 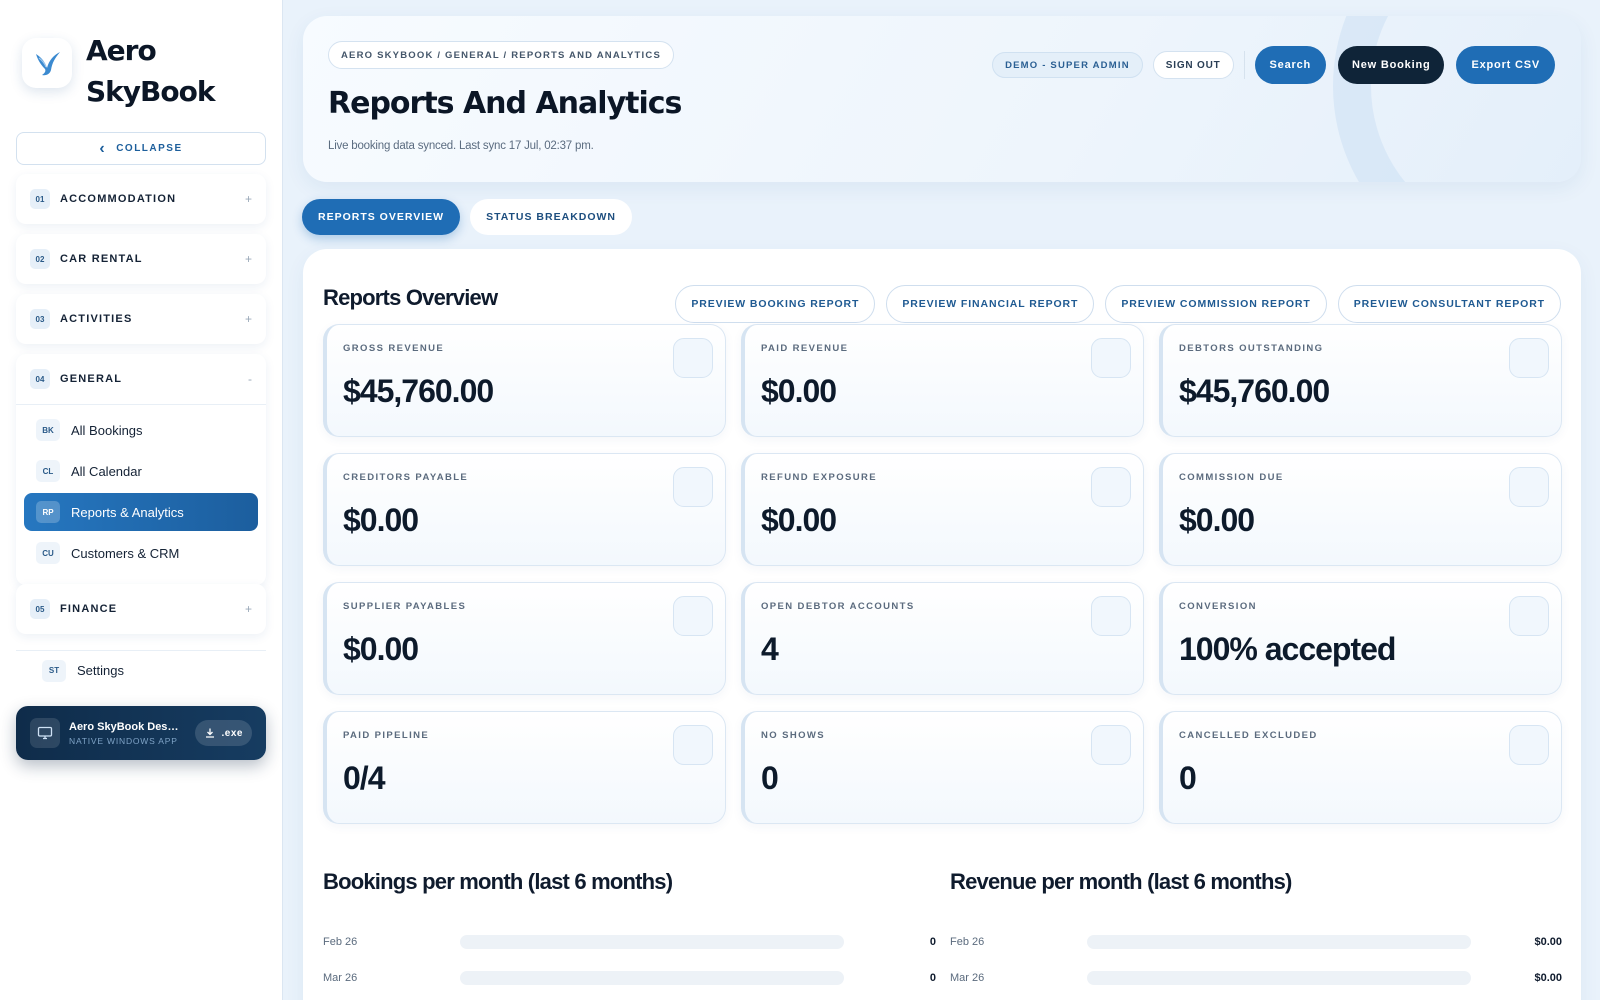 I want to click on monitor-icon, so click(x=45, y=733).